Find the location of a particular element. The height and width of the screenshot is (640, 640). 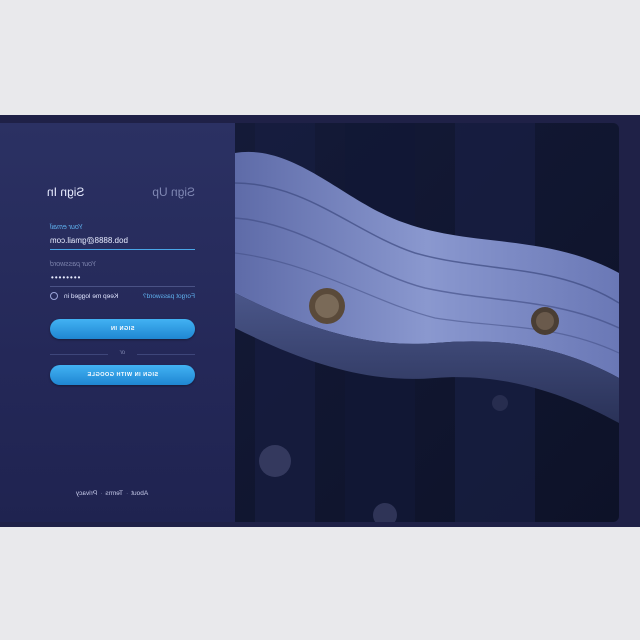

tab-sign-in: Sign In is located at coordinates (65, 192).